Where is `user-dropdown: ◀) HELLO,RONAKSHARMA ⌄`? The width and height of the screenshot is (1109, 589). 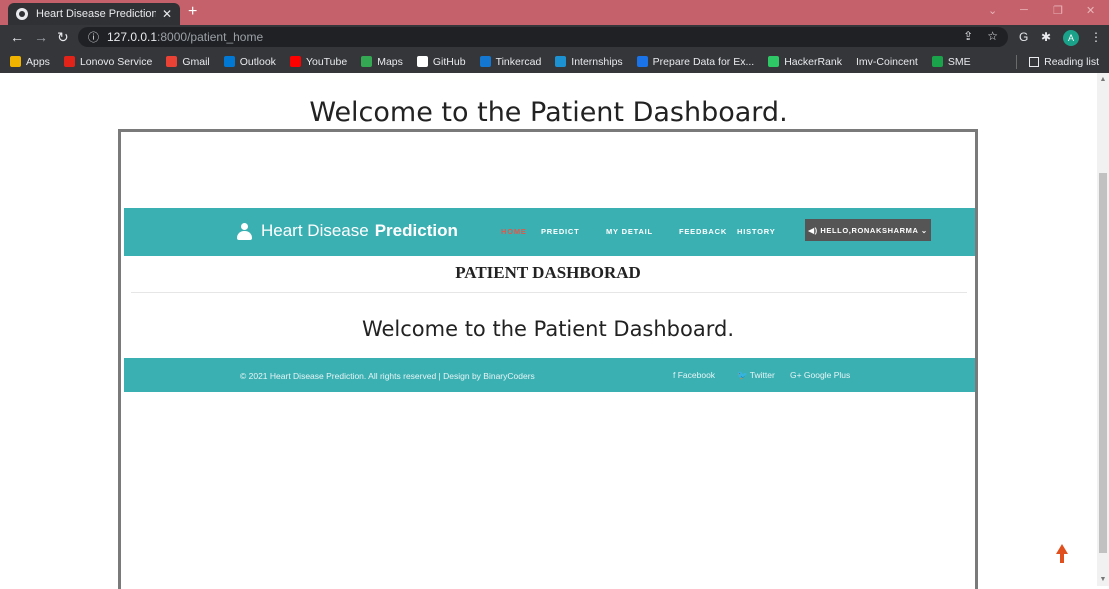 user-dropdown: ◀) HELLO,RONAKSHARMA ⌄ is located at coordinates (868, 230).